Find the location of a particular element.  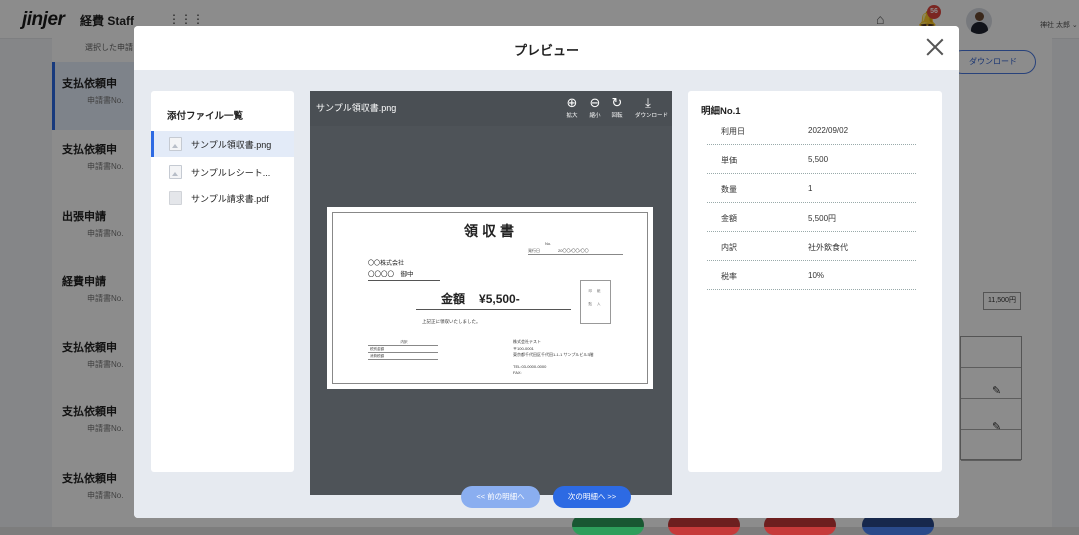

detail-row: 単価 5,500 is located at coordinates (811, 159).